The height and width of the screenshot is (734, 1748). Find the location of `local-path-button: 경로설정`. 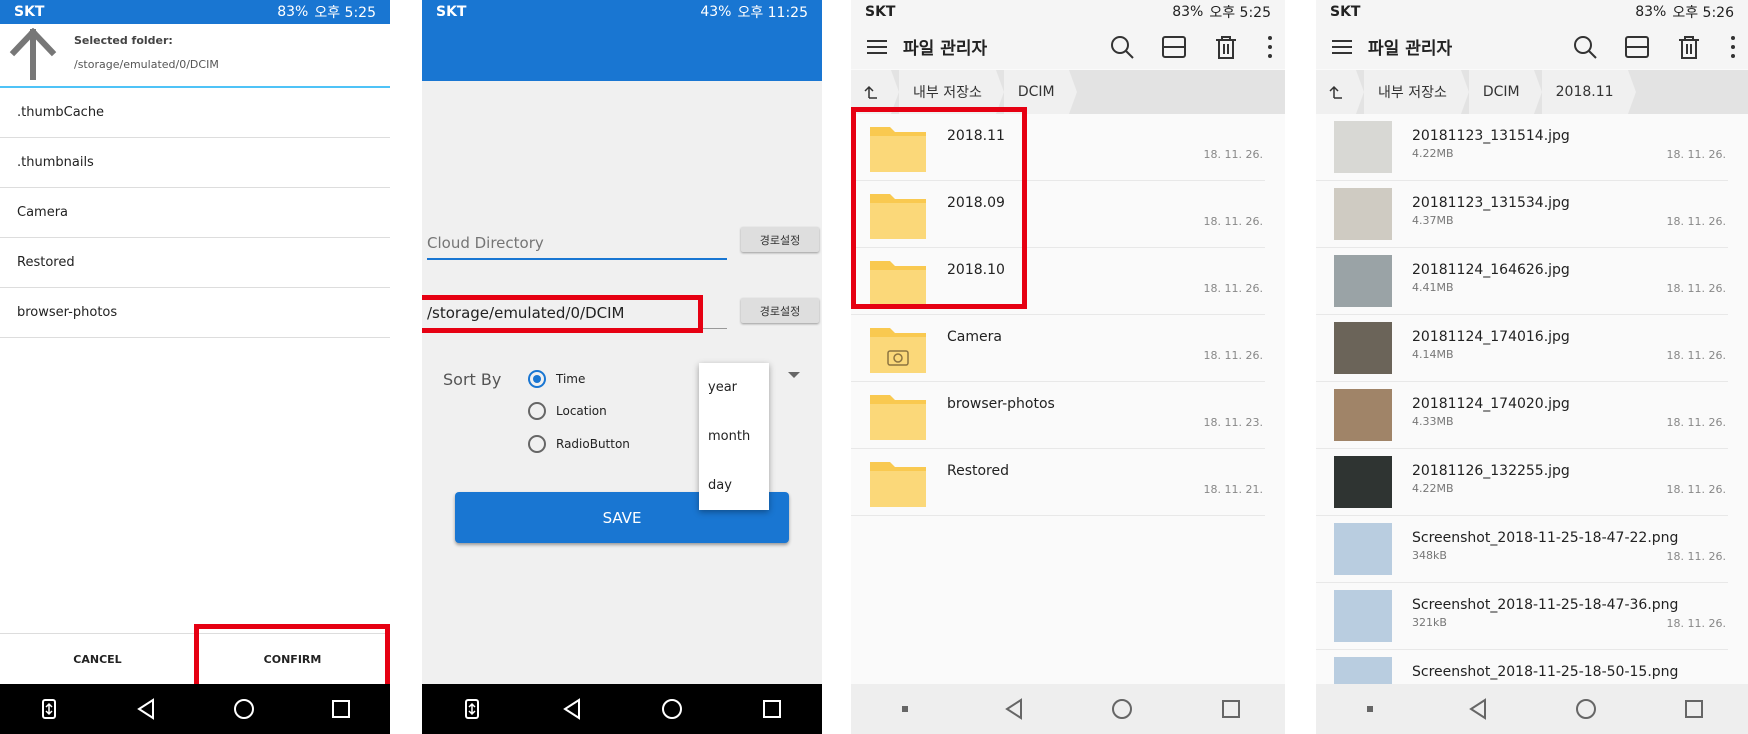

local-path-button: 경로설정 is located at coordinates (780, 310).